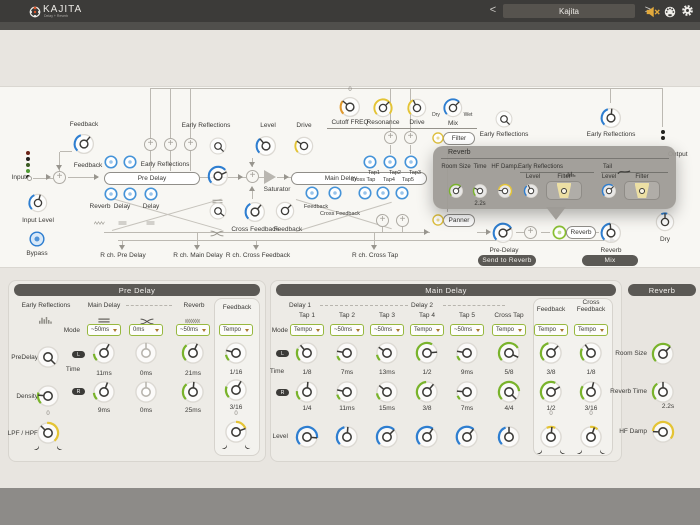 This screenshot has width=700, height=525. I want to click on tap5-knob, so click(402, 193).